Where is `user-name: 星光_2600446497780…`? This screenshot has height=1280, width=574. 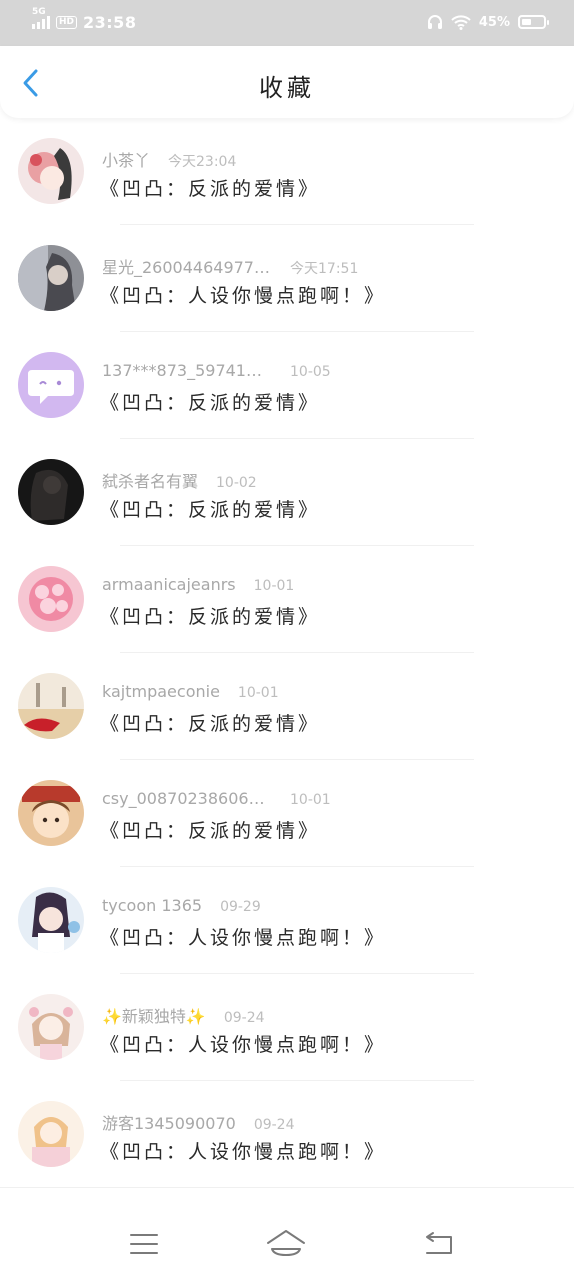 user-name: 星光_2600446497780… is located at coordinates (187, 267).